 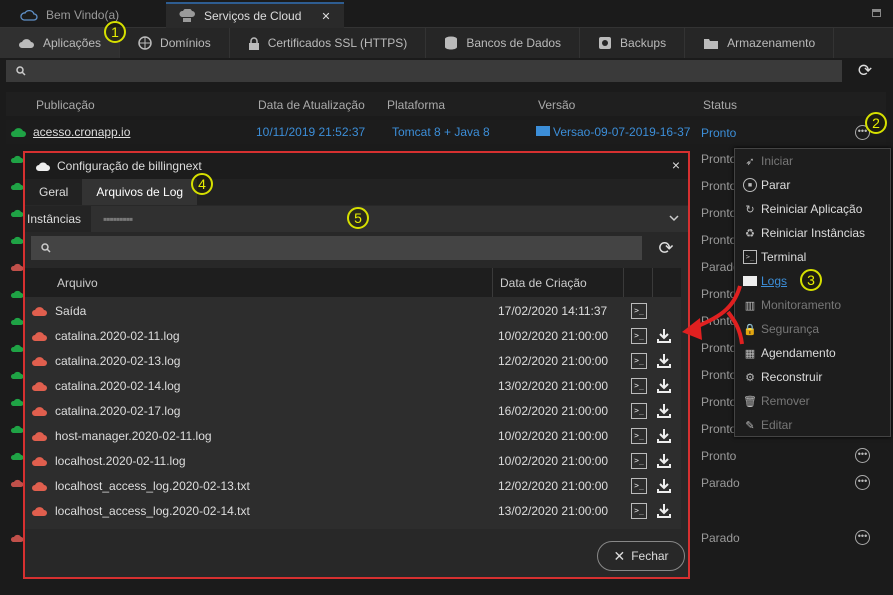 I want to click on file-name: localhost_access_log.2020-02-14.txt, so click(x=152, y=511).